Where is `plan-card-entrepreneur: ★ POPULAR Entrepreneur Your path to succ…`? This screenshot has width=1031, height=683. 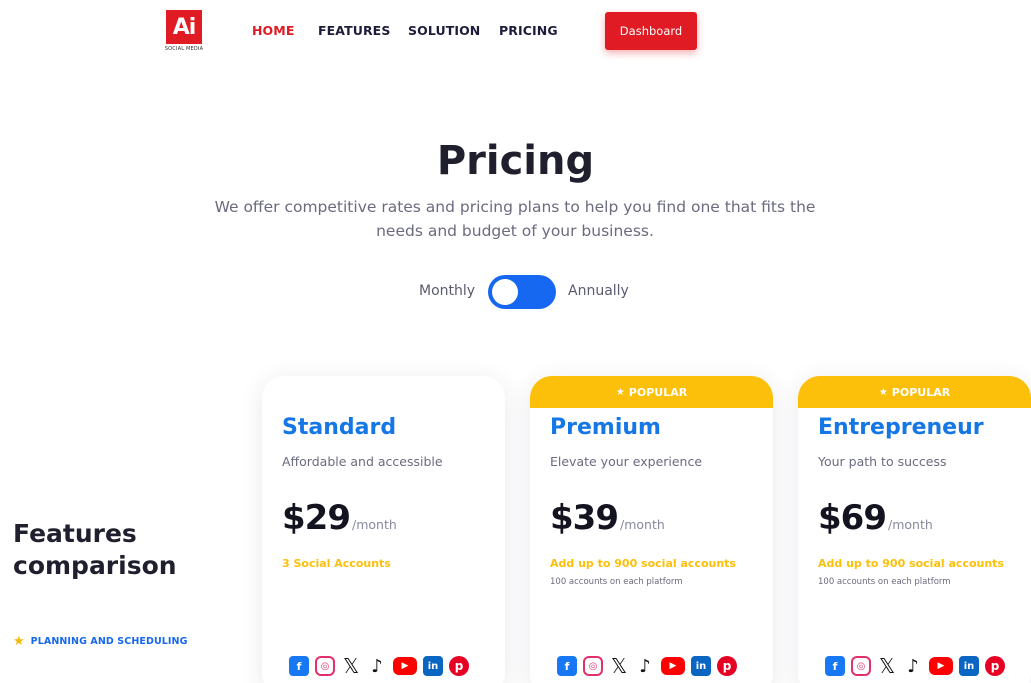
plan-card-entrepreneur: ★ POPULAR Entrepreneur Your path to succ… is located at coordinates (914, 529).